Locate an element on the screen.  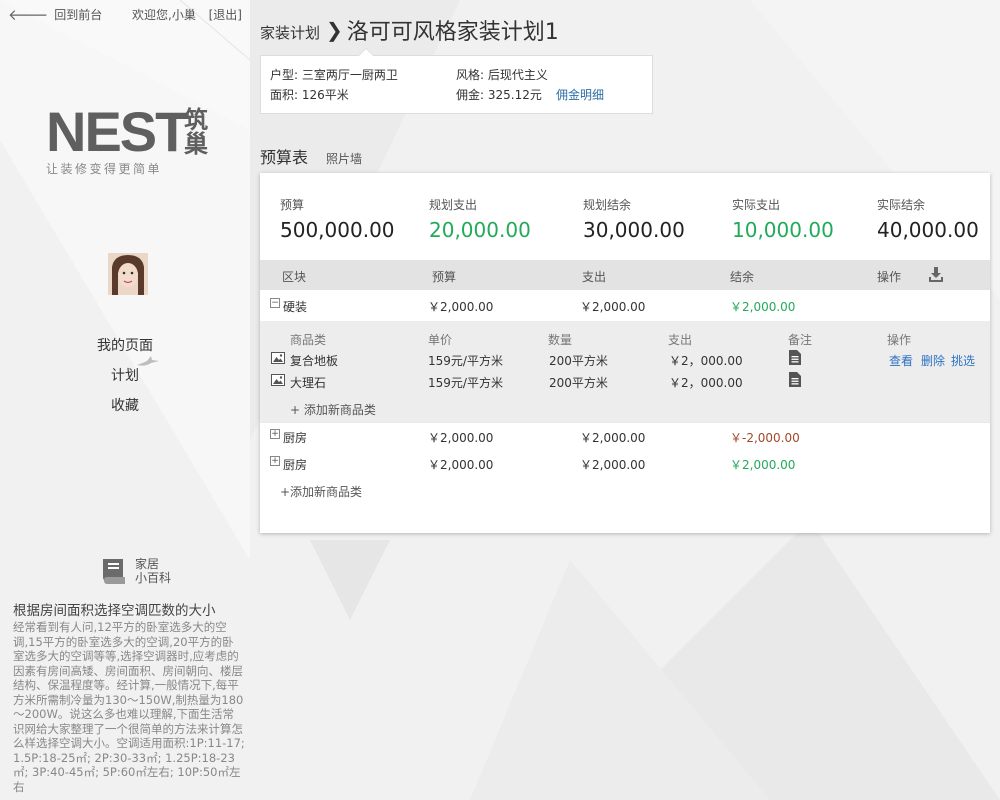
commission-detail-link: 佣金明细 is located at coordinates (580, 94).